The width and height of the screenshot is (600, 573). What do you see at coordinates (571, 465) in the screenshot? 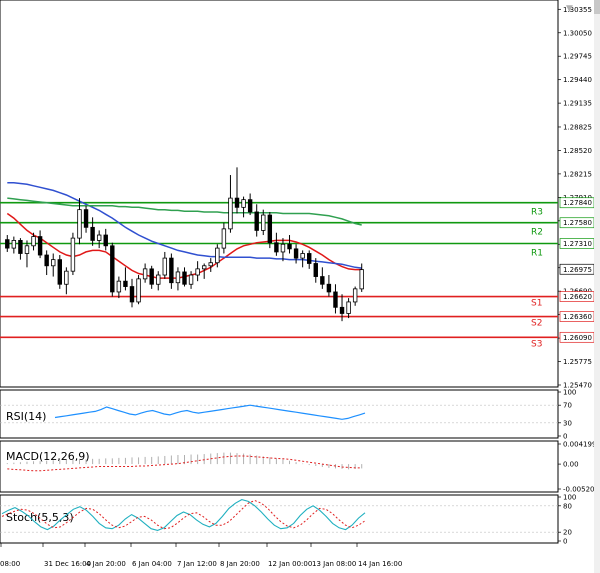
I see `indicator-tick-label: 0.00` at bounding box center [571, 465].